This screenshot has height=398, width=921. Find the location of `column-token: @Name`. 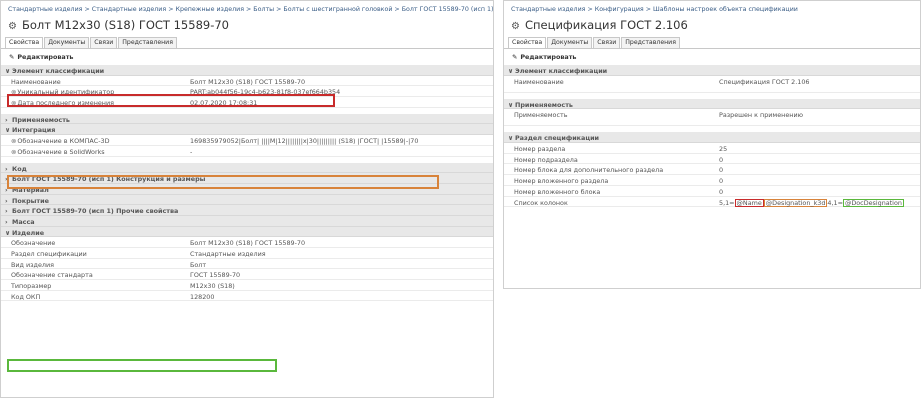

column-token: @Name is located at coordinates (749, 202).